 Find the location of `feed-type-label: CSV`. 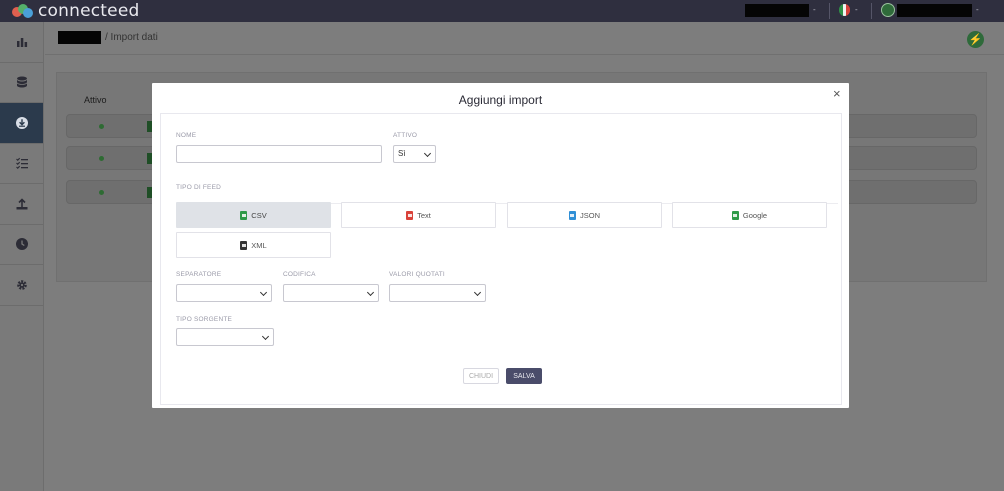

feed-type-label: CSV is located at coordinates (259, 215).